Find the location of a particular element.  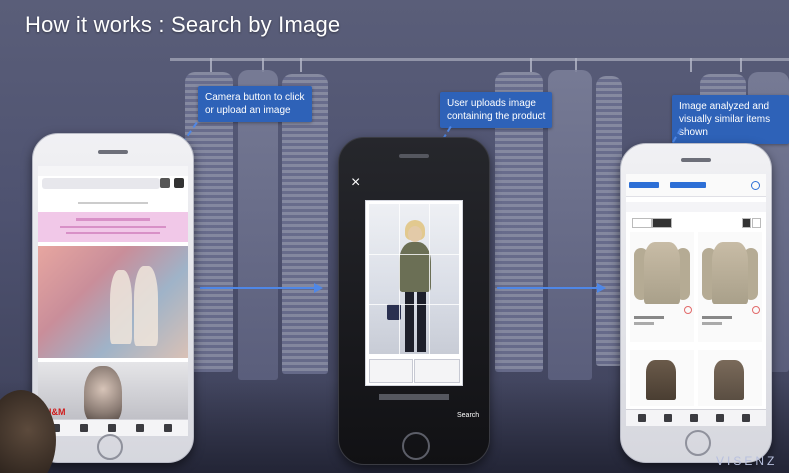

tab-bar is located at coordinates (696, 417).